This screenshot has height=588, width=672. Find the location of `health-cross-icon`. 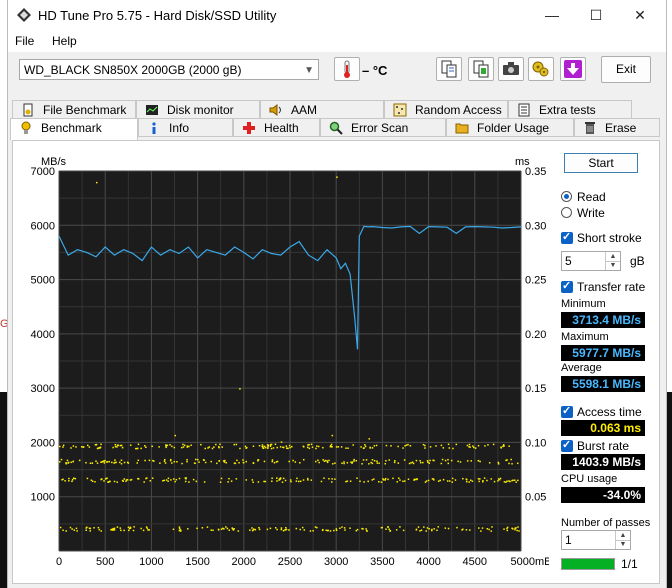

health-cross-icon is located at coordinates (249, 128).